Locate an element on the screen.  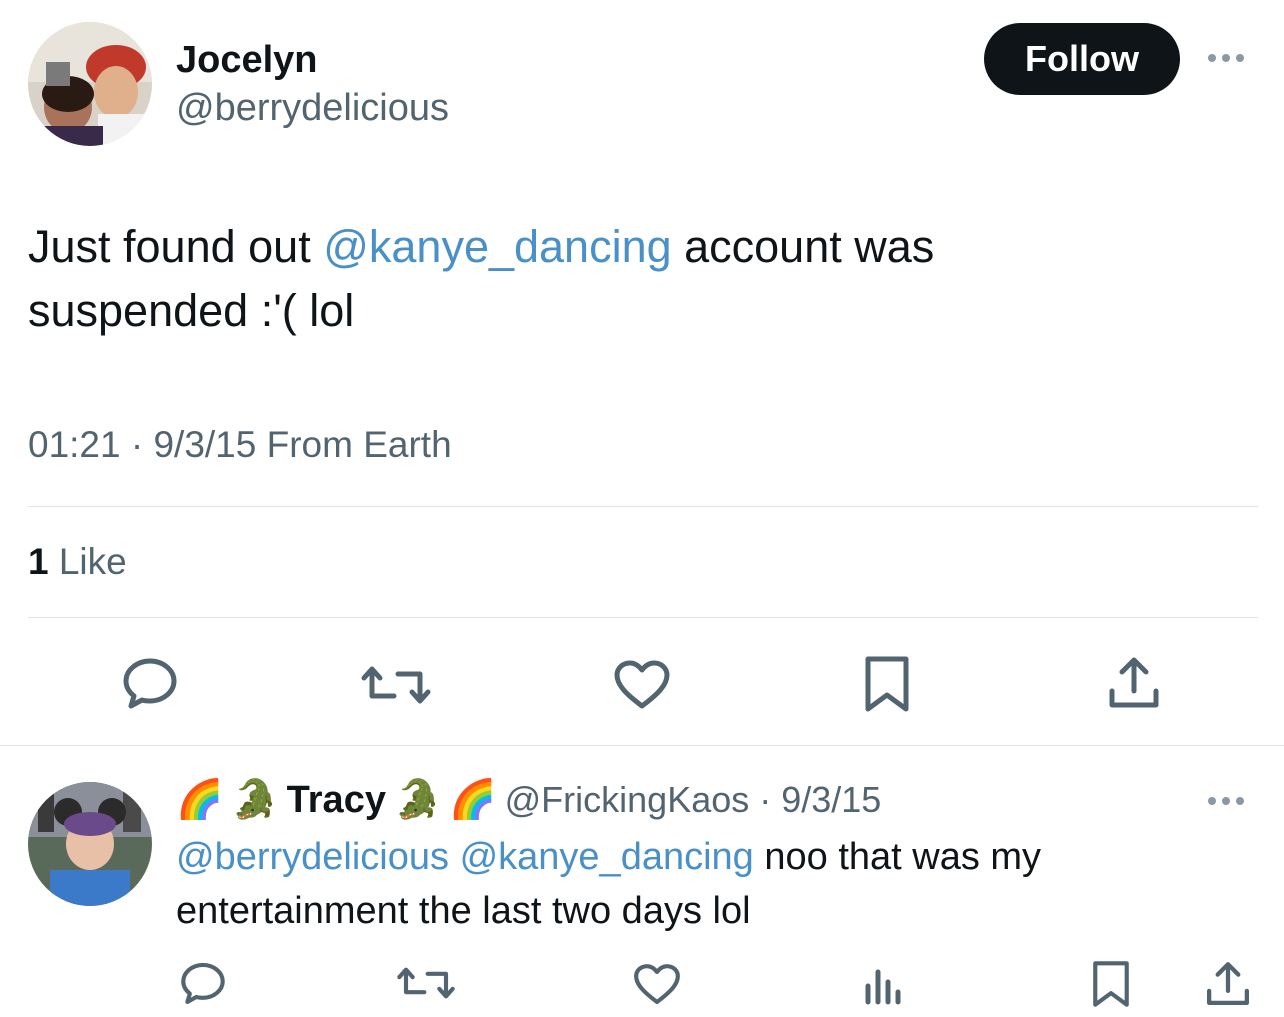
reply-text-line2: entertainment the last two days lol is located at coordinates (463, 911).